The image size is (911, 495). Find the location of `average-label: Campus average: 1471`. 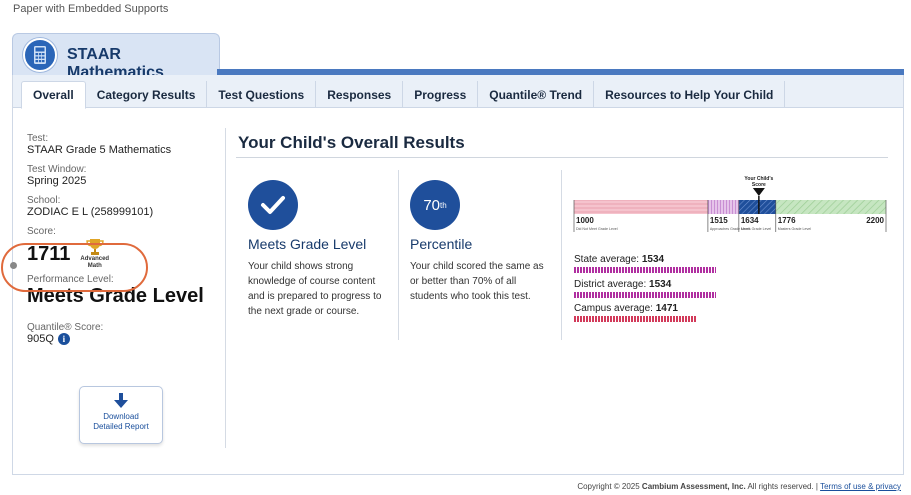

average-label: Campus average: 1471 is located at coordinates (674, 308).